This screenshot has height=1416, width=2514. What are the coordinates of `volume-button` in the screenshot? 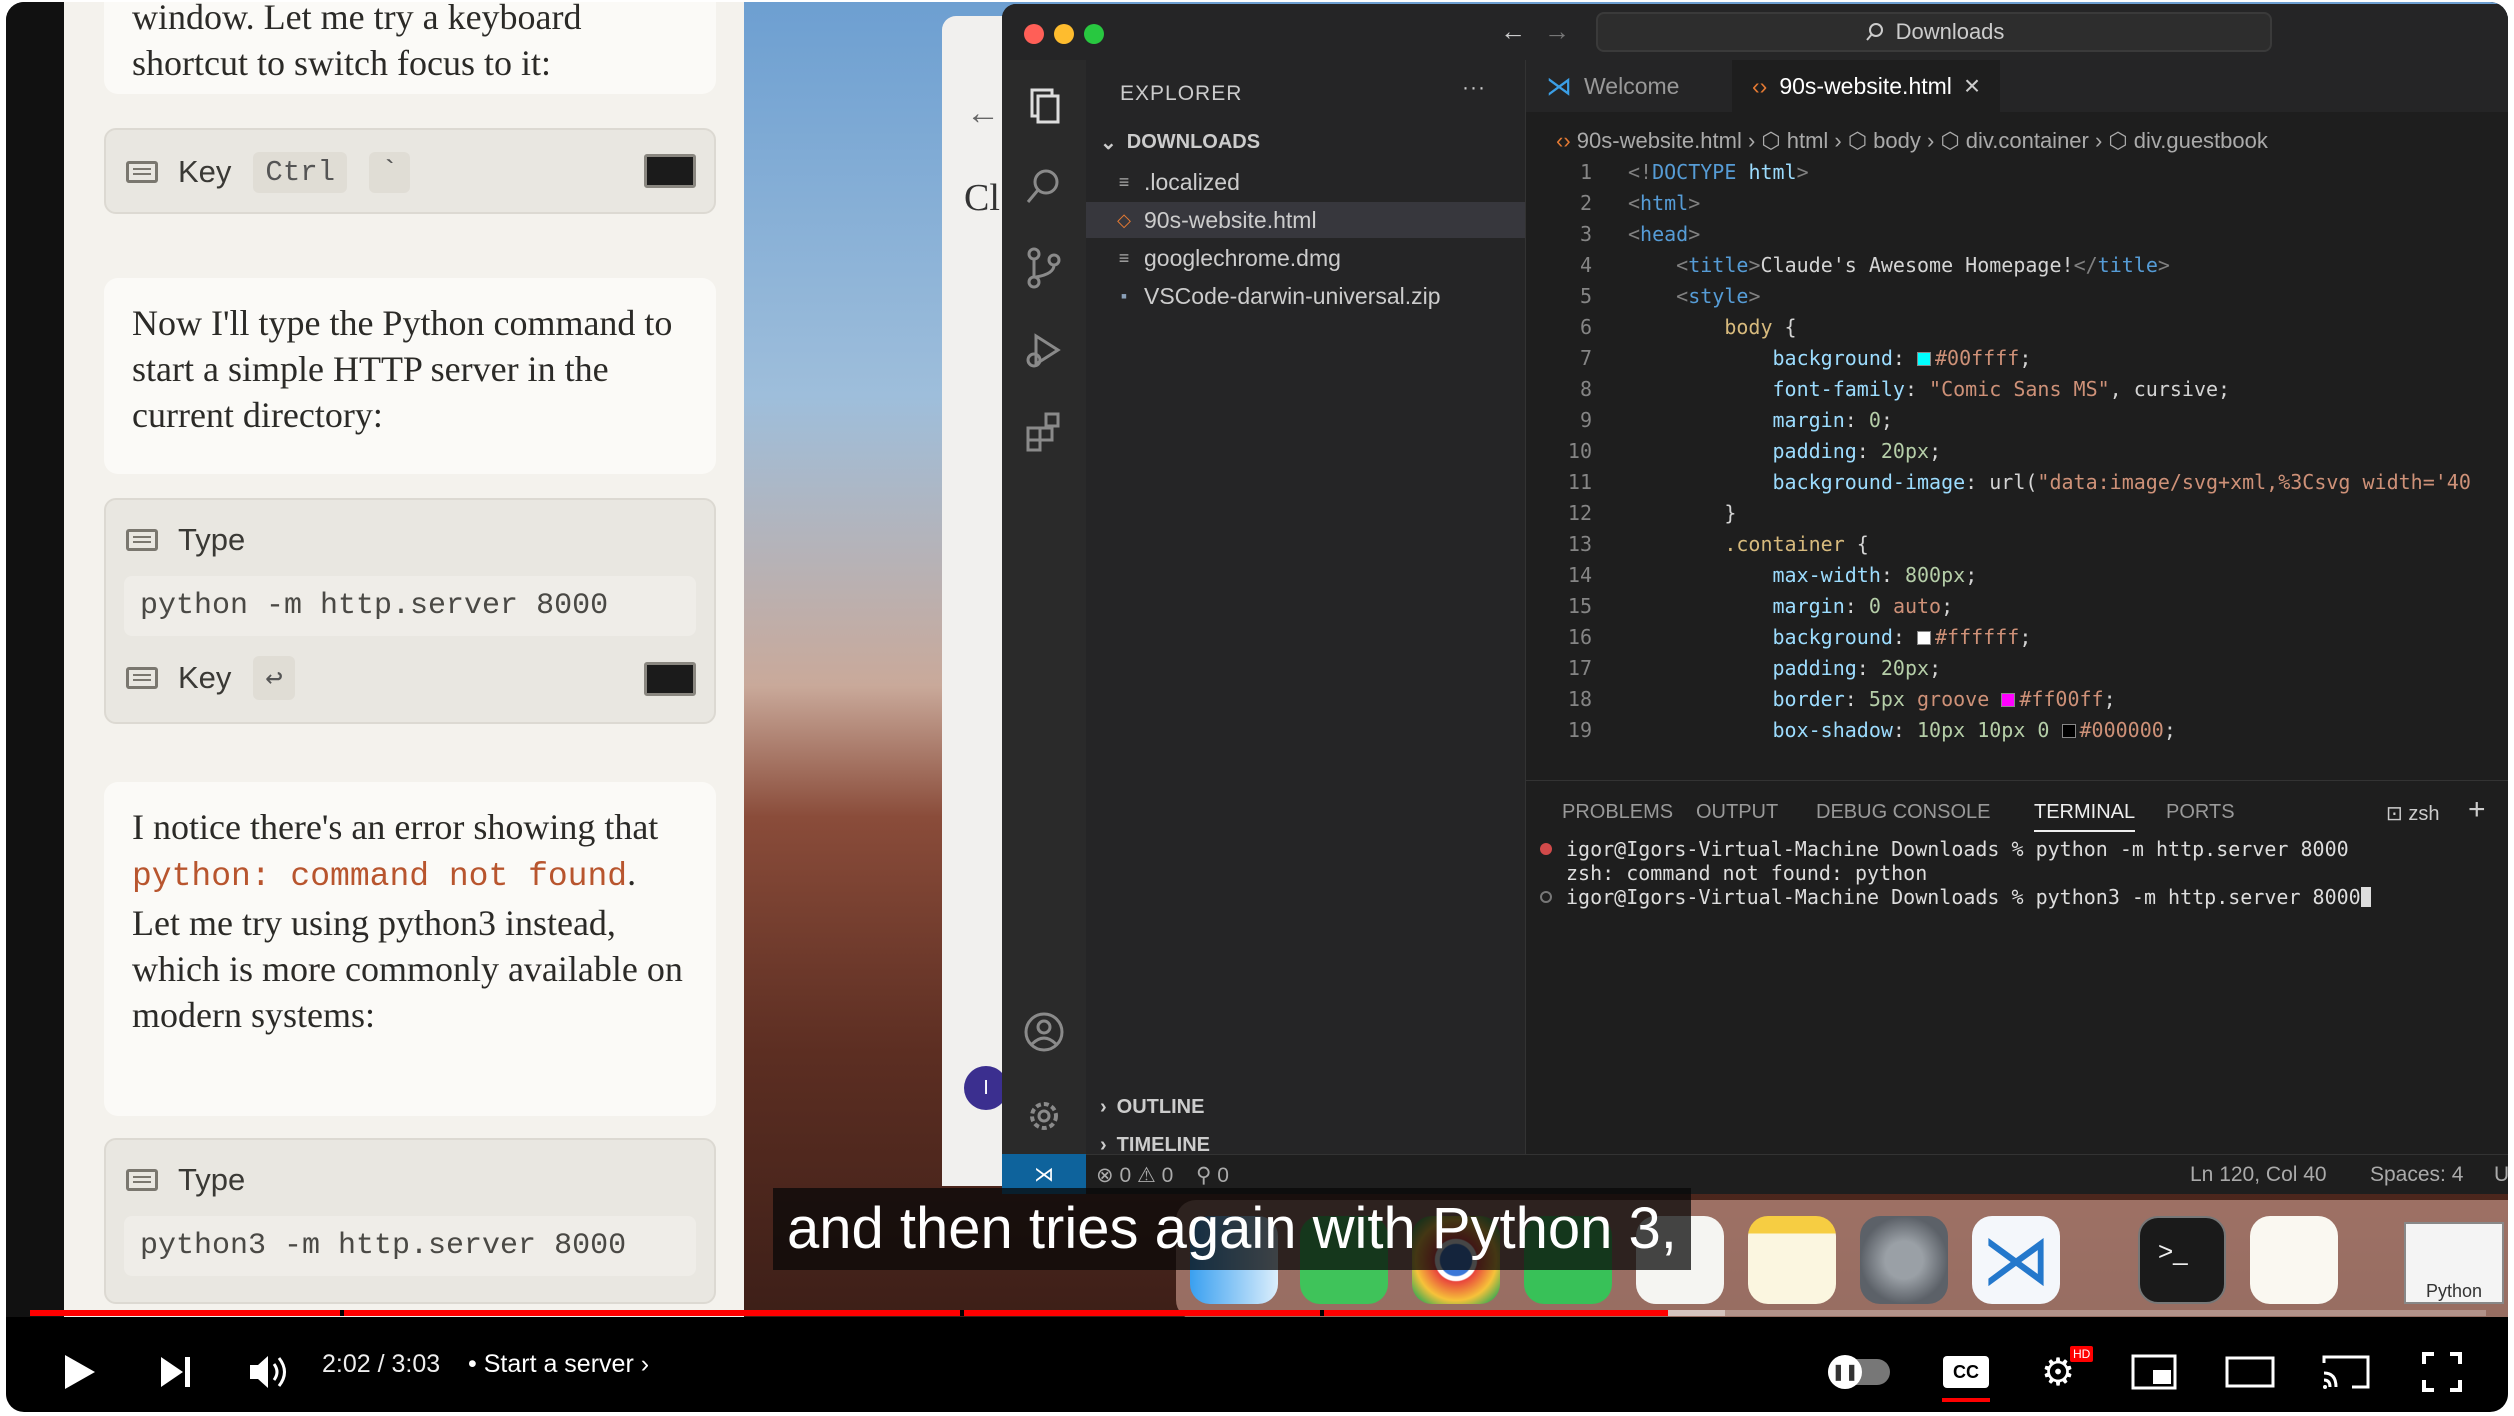 It's located at (270, 1372).